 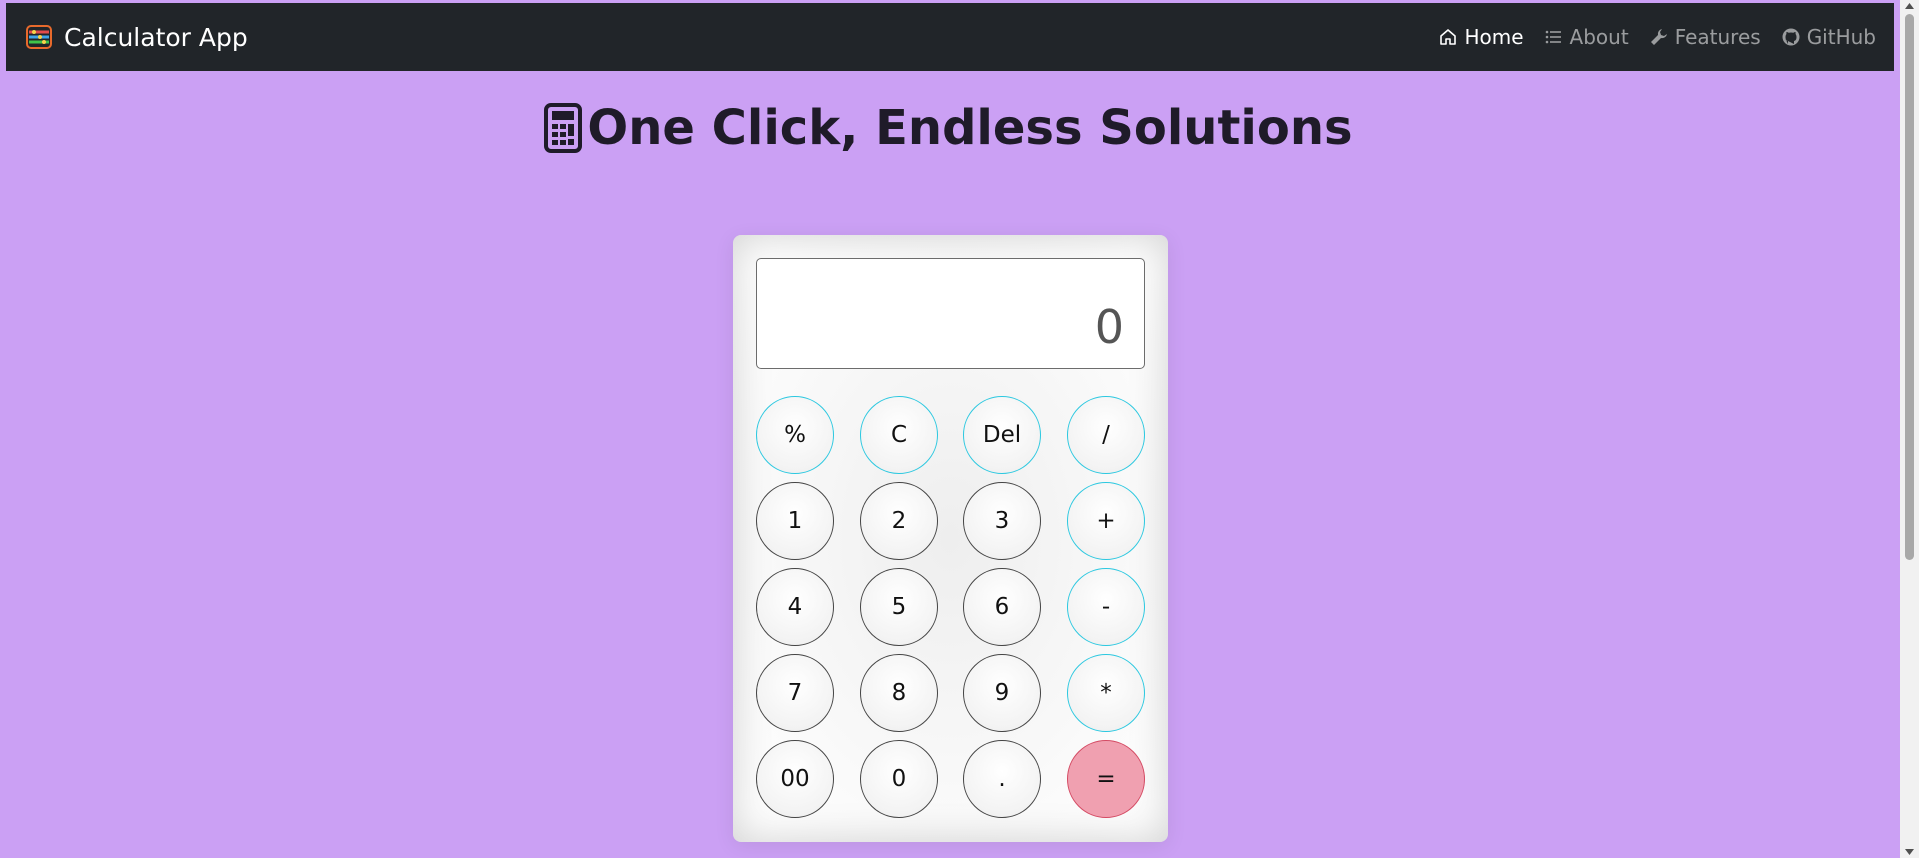 What do you see at coordinates (1106, 779) in the screenshot?
I see `equals-button: =` at bounding box center [1106, 779].